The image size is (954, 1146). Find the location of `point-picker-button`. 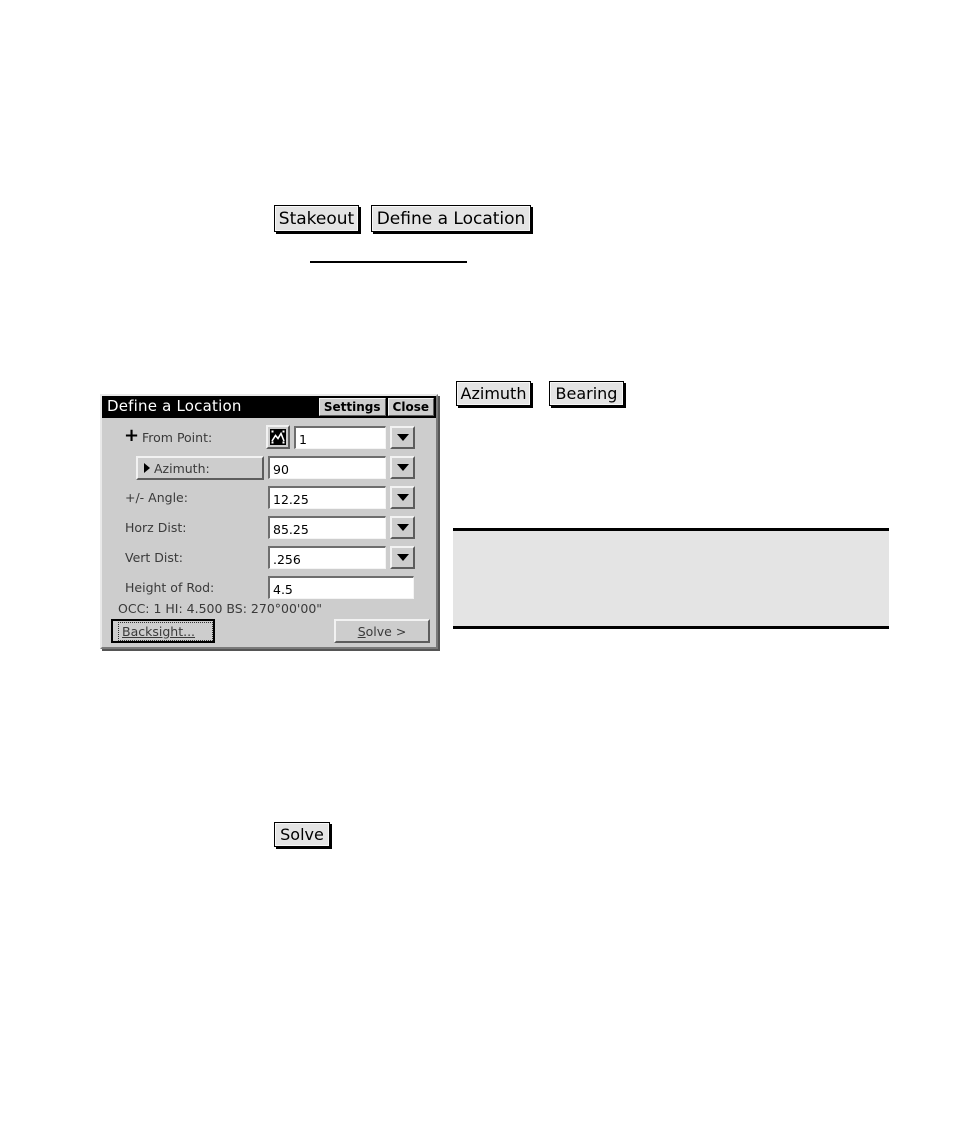

point-picker-button is located at coordinates (278, 437).